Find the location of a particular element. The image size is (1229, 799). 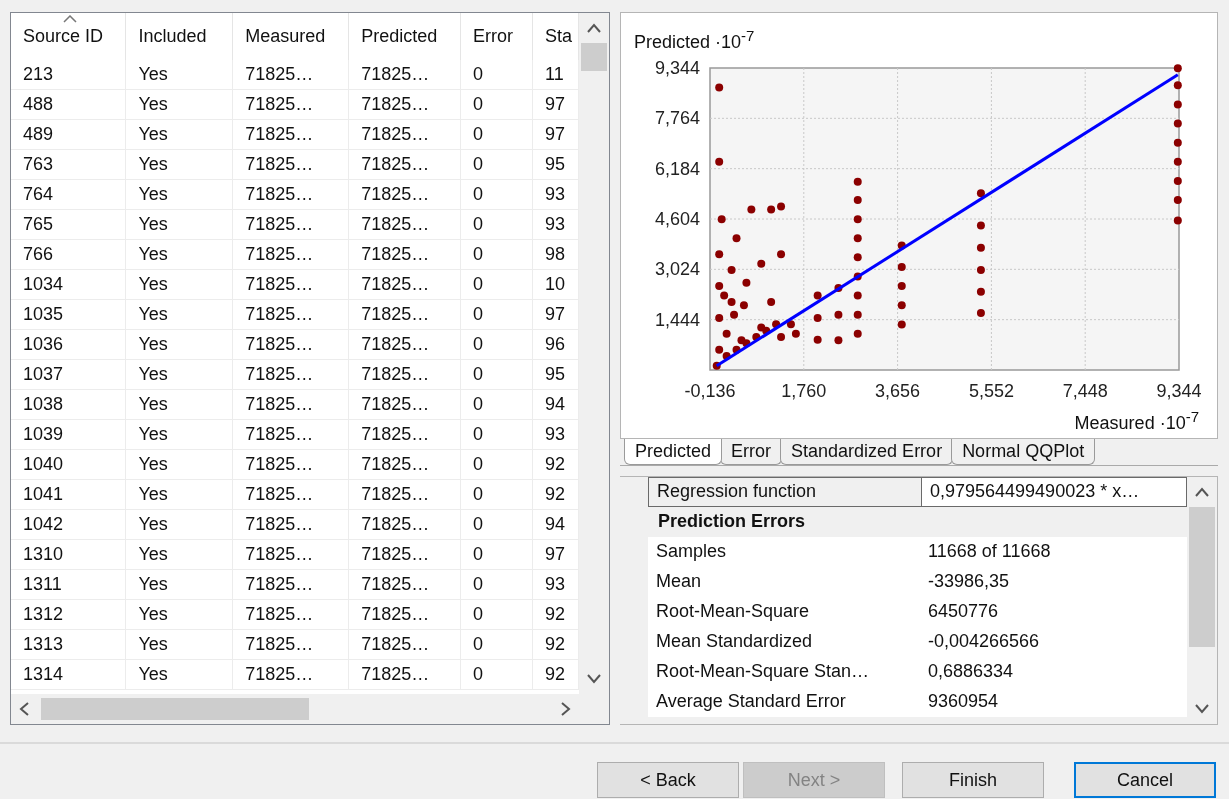

property-row: Root-Mean-Square 6450776 is located at coordinates (917, 611).